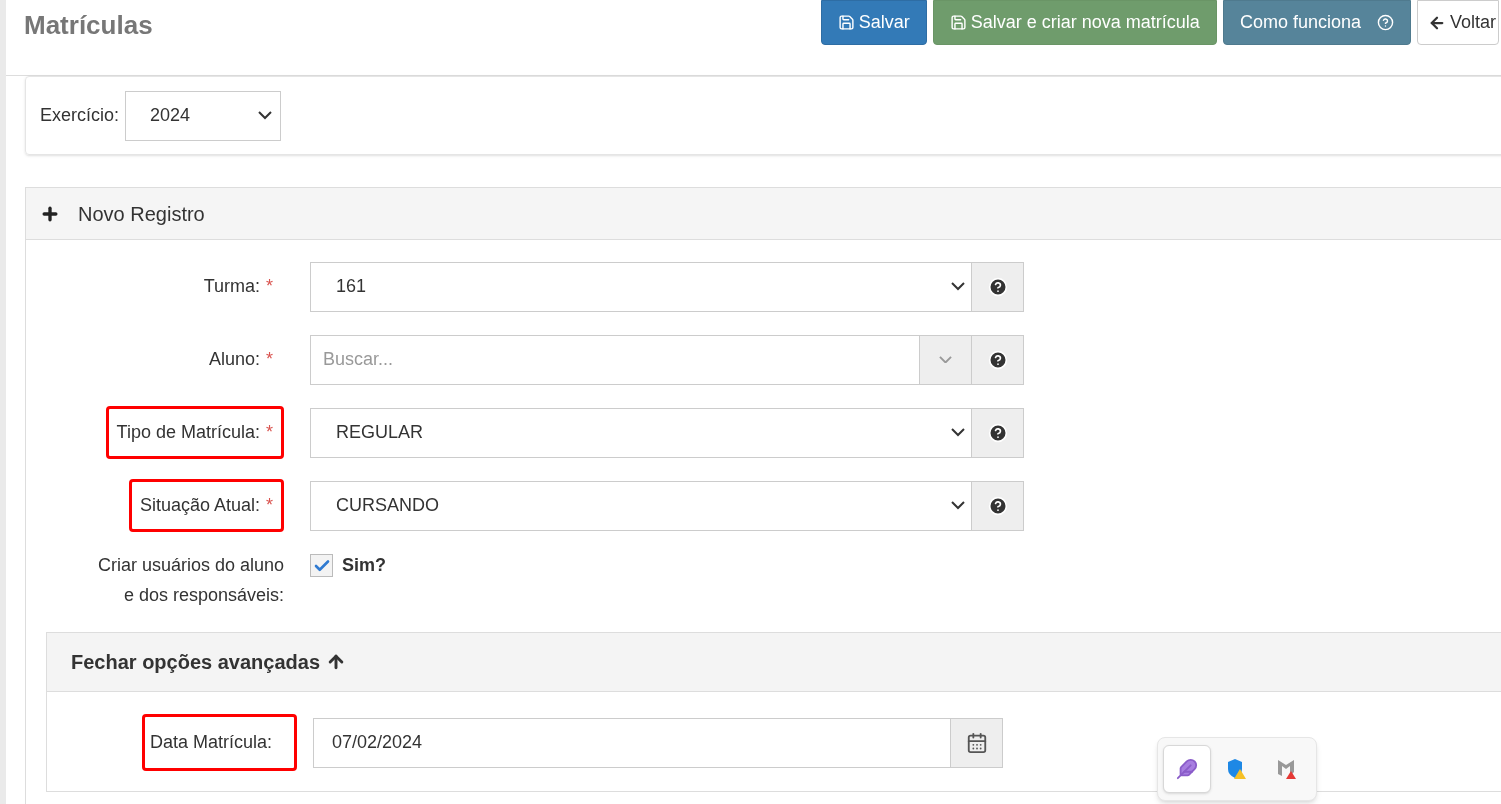 The image size is (1501, 804). I want to click on feather-icon, so click(1187, 769).